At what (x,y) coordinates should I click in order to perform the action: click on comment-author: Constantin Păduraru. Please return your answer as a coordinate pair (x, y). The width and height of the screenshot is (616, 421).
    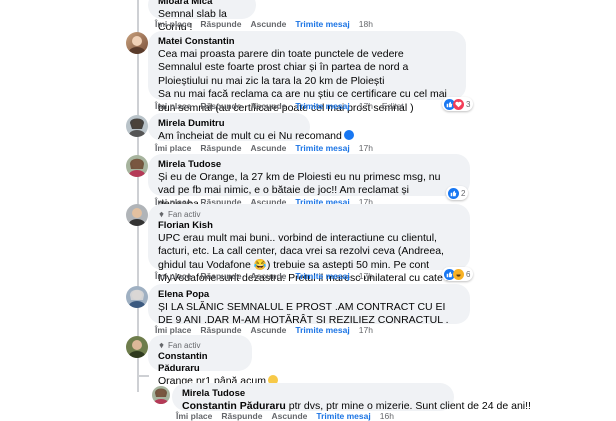
    Looking at the image, I should click on (200, 363).